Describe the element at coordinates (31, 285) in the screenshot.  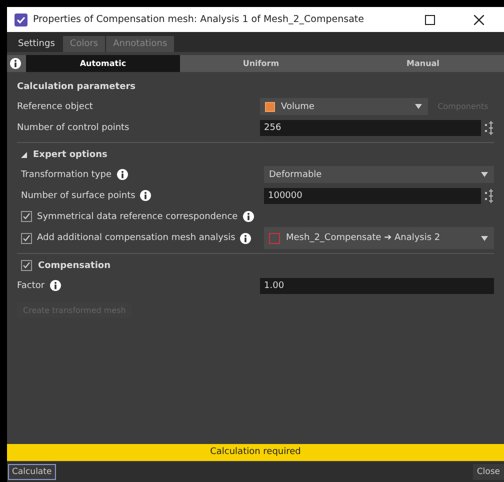
I see `field-label: Factor` at that location.